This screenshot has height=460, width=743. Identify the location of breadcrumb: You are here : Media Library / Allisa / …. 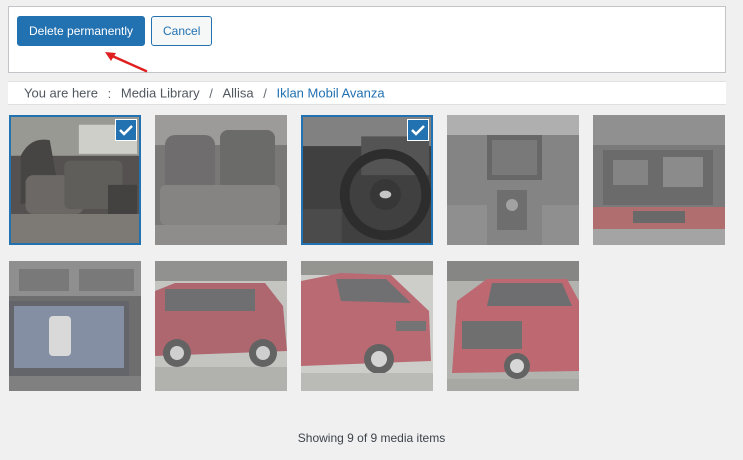
(367, 93).